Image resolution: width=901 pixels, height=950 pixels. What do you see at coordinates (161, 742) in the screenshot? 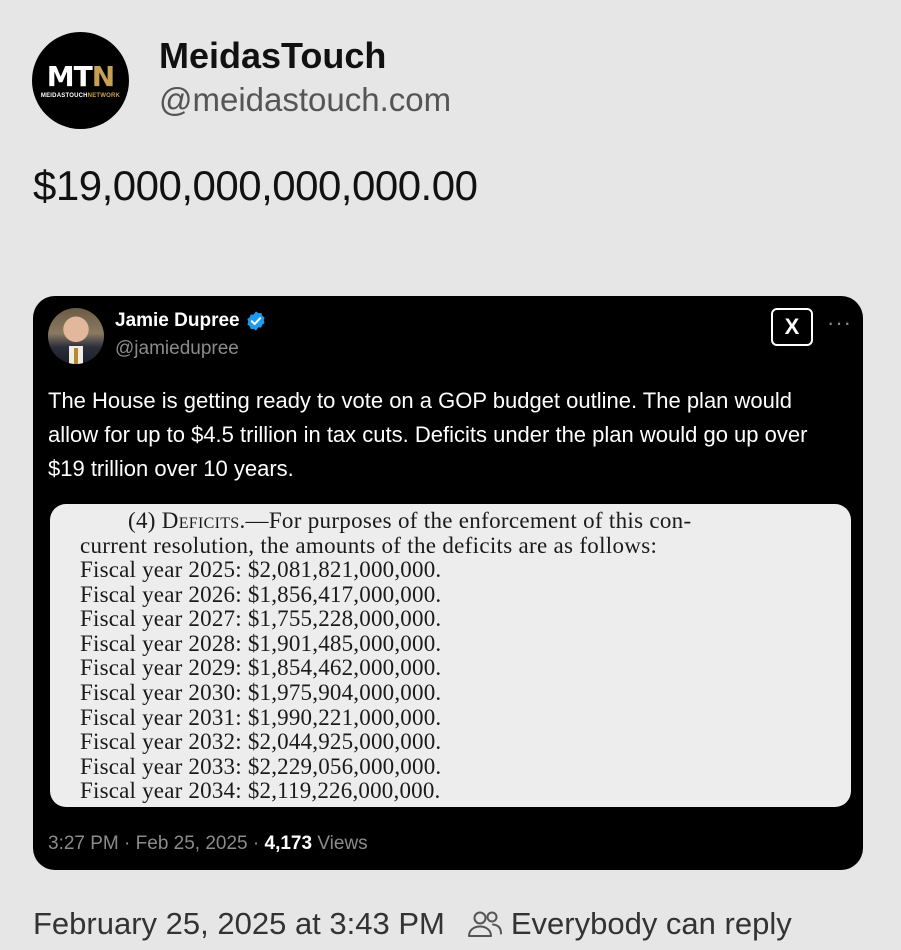
I see `fiscal-year-label: Fiscal year 2032:` at bounding box center [161, 742].